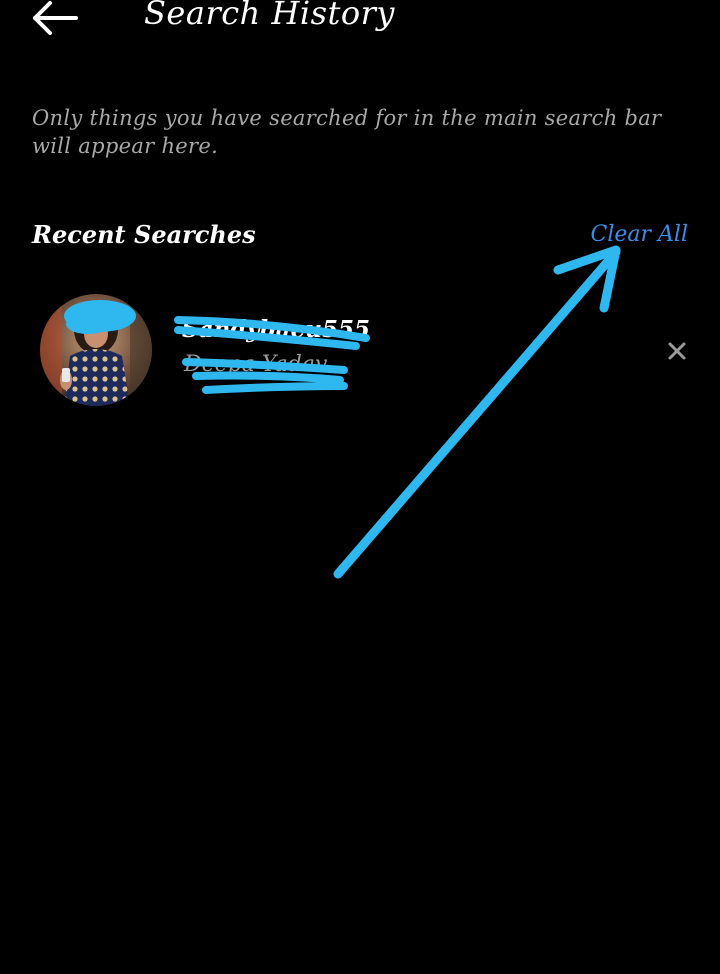 The height and width of the screenshot is (974, 720). What do you see at coordinates (256, 364) in the screenshot?
I see `result-full-name: Deepa Yadav` at bounding box center [256, 364].